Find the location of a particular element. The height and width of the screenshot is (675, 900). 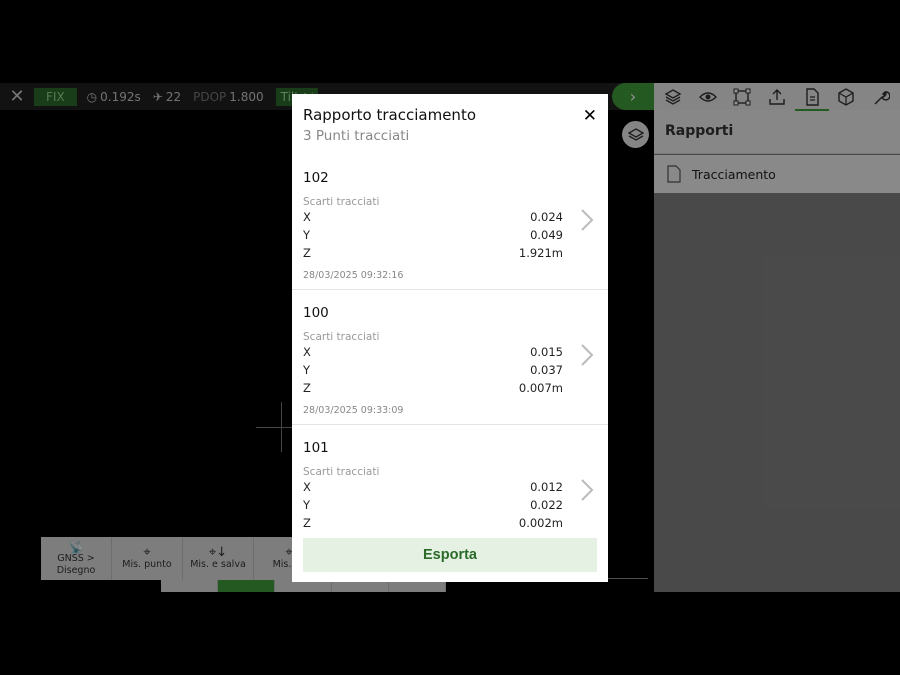

z-row: Z 0.007m is located at coordinates (433, 388).